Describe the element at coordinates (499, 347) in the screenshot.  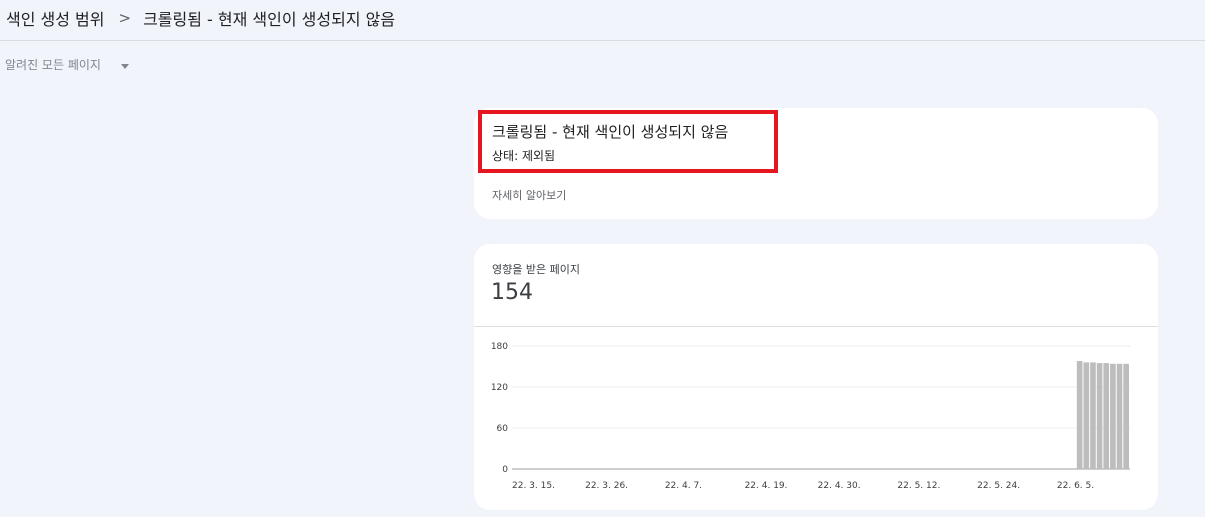
I see `y-tick-label: 180` at that location.